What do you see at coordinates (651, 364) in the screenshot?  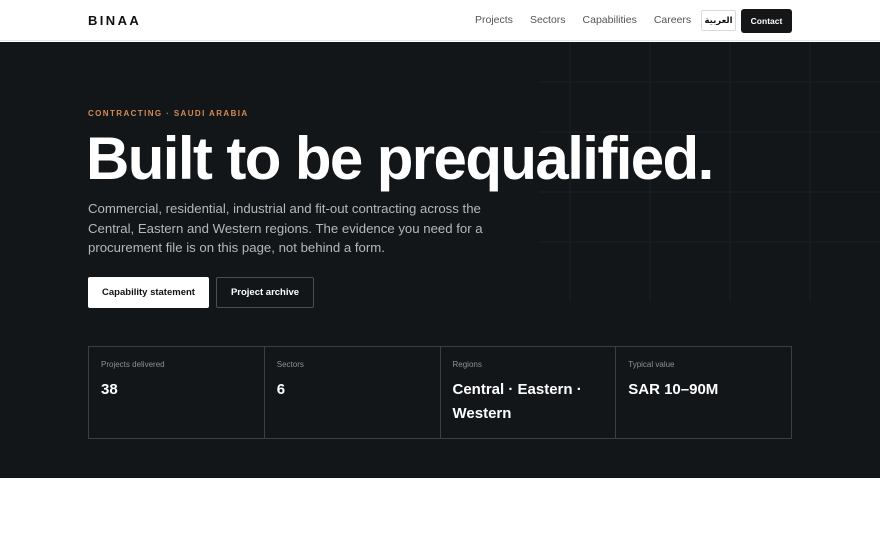 I see `stat-label: Typical value` at bounding box center [651, 364].